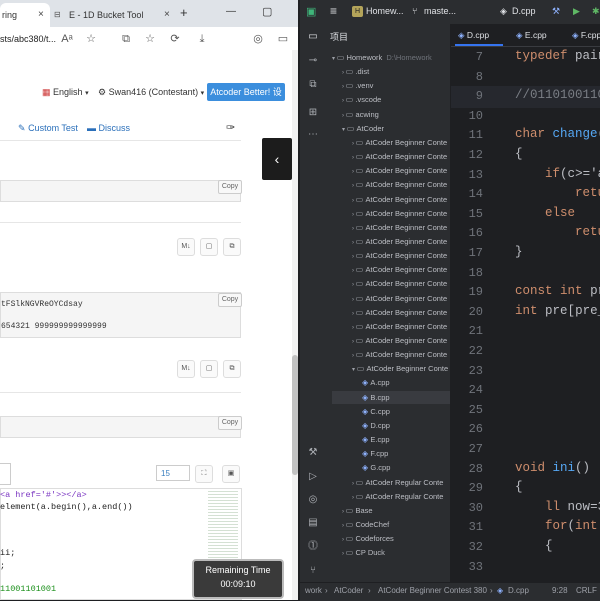 This screenshot has height=601, width=600. Describe the element at coordinates (150, 39) in the screenshot. I see `collections-icon: ☆` at that location.